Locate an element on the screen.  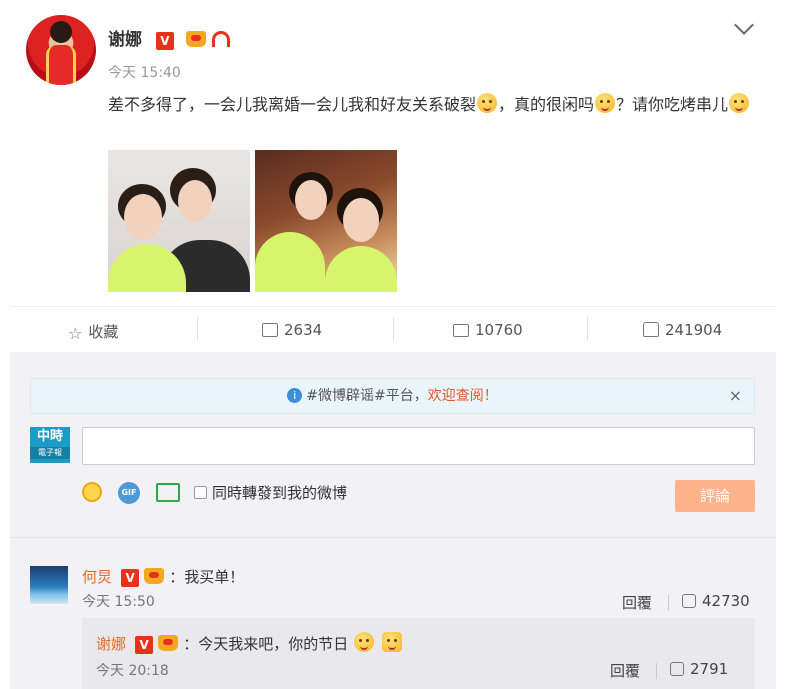
post-text-part3: ？请你吃烤串儿 is located at coordinates (672, 104).